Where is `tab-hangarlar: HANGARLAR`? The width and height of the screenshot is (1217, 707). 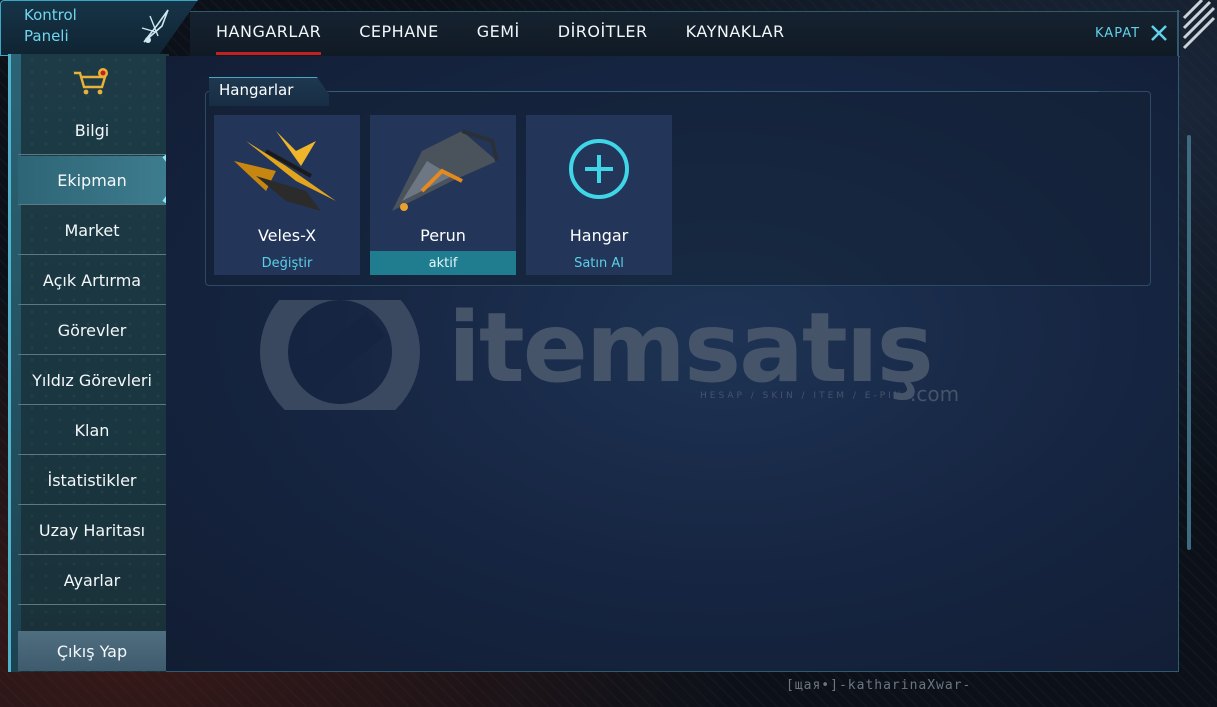 tab-hangarlar: HANGARLAR is located at coordinates (269, 38).